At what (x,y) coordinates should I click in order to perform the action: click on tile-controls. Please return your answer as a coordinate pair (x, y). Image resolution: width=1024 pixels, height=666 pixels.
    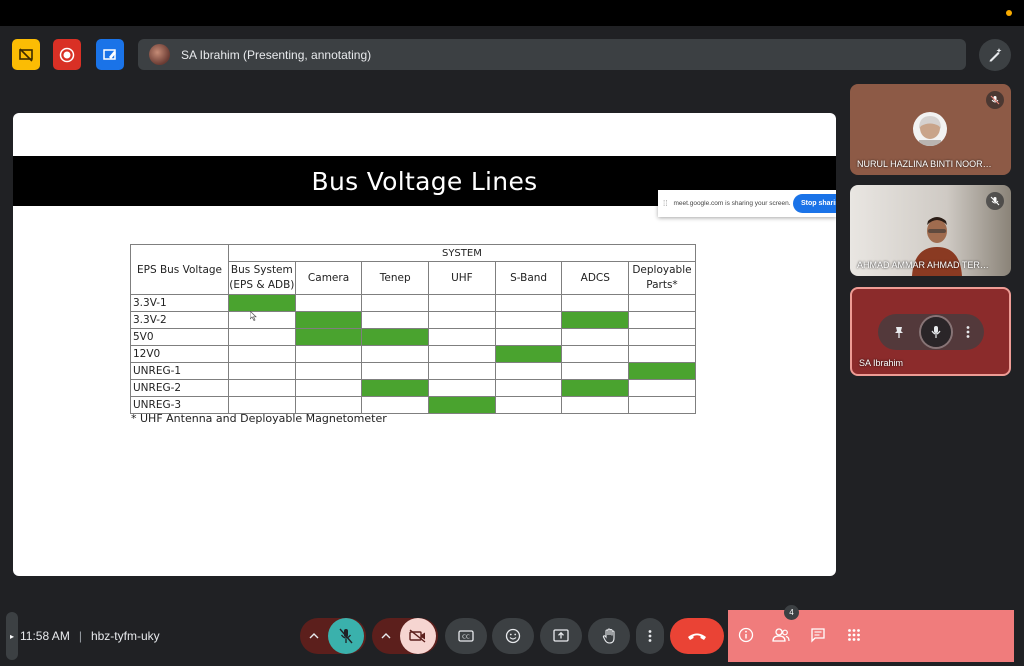
    Looking at the image, I should click on (931, 332).